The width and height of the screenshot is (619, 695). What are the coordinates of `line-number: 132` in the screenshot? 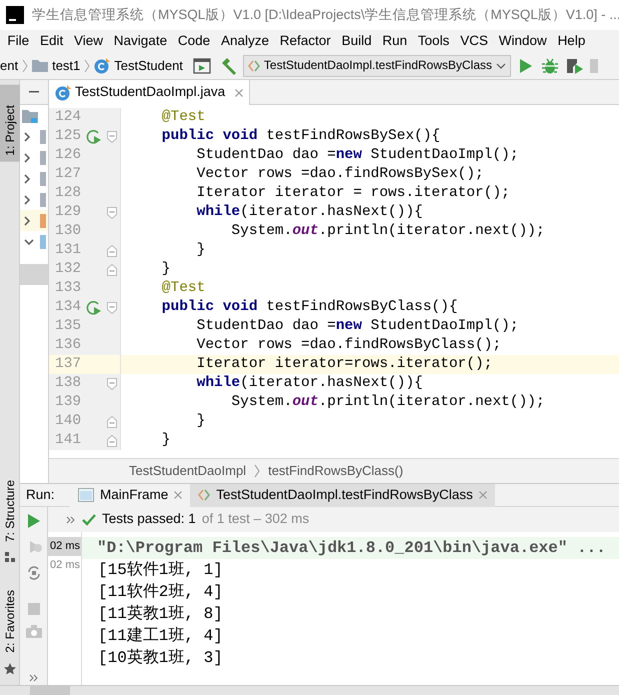 It's located at (67, 269).